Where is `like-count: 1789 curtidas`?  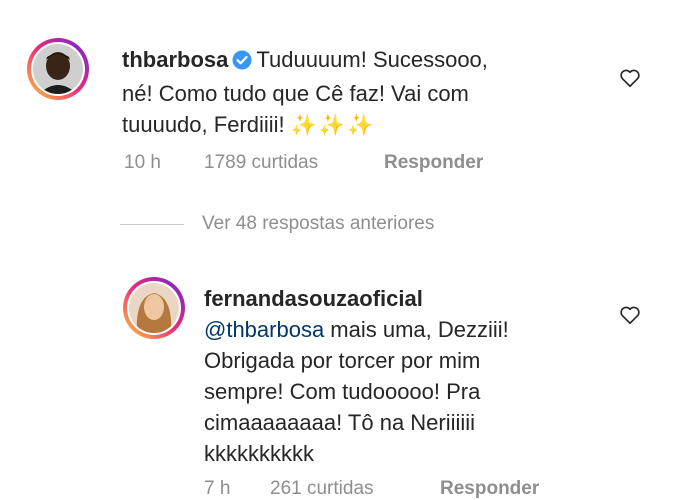 like-count: 1789 curtidas is located at coordinates (294, 163).